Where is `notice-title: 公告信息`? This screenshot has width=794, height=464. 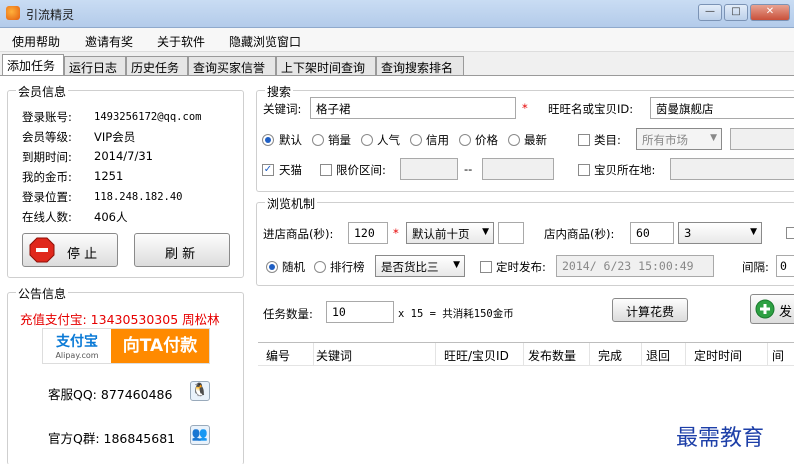
notice-title: 公告信息 is located at coordinates (42, 293).